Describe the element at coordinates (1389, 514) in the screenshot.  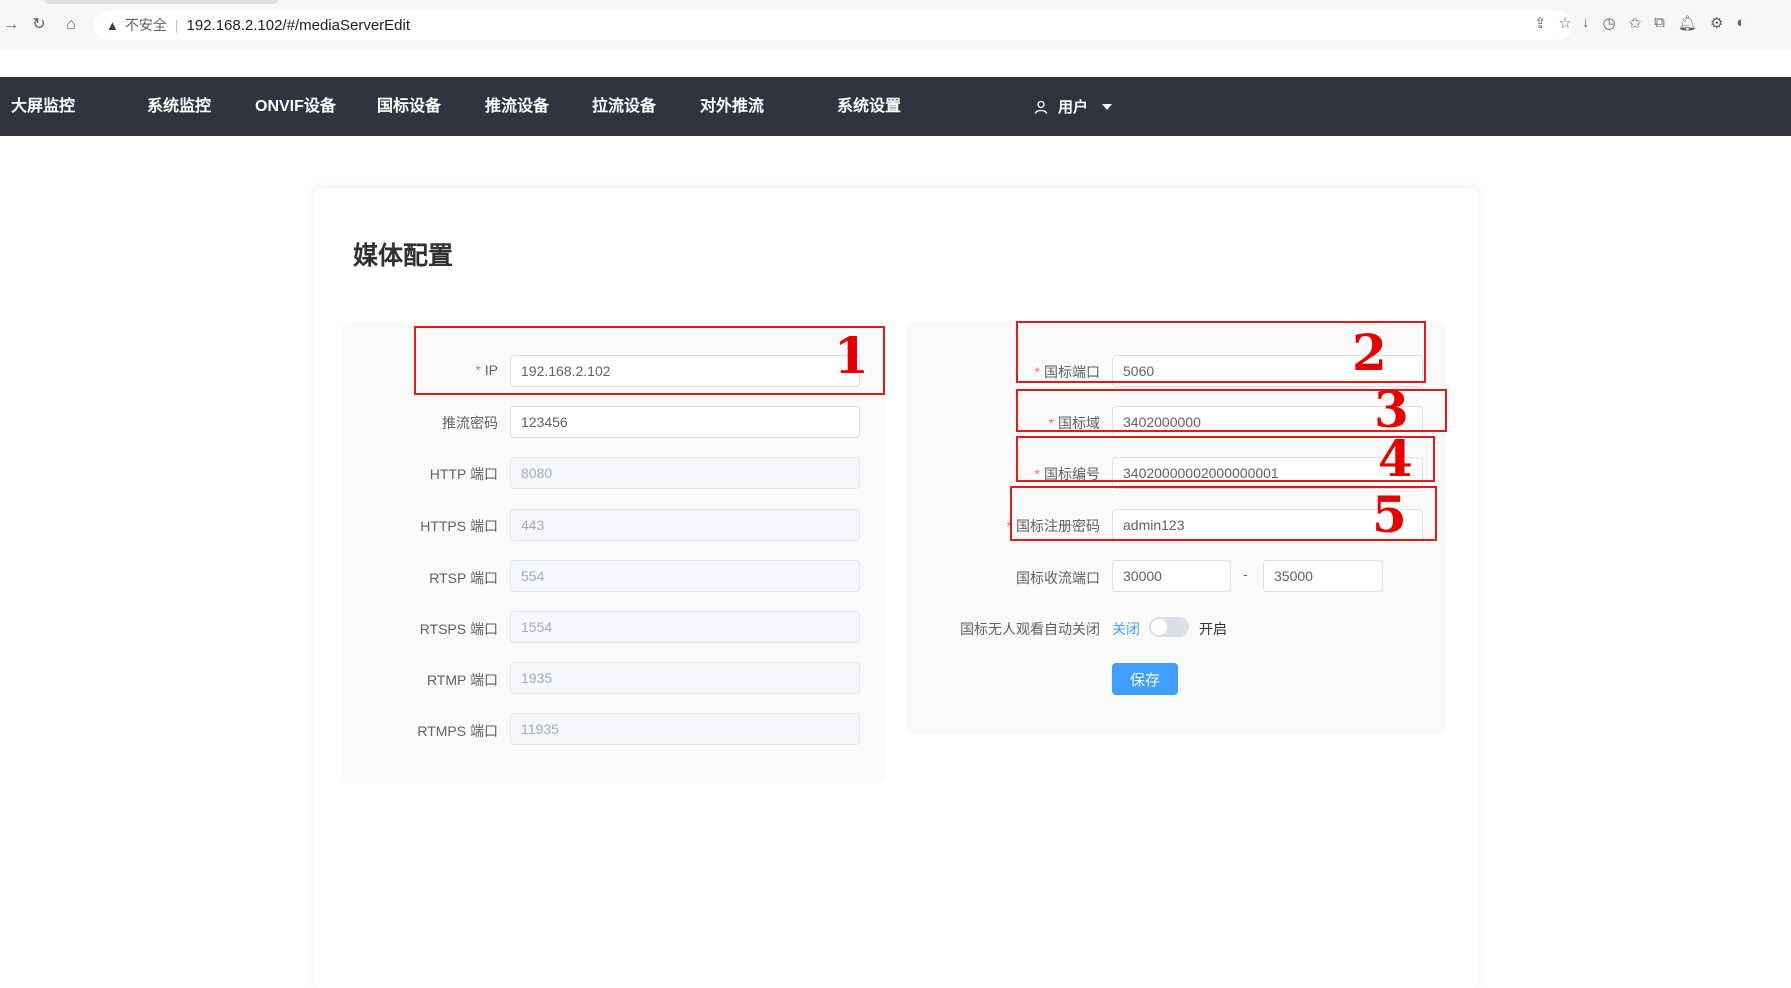
I see `annotation-number-5: 5` at that location.